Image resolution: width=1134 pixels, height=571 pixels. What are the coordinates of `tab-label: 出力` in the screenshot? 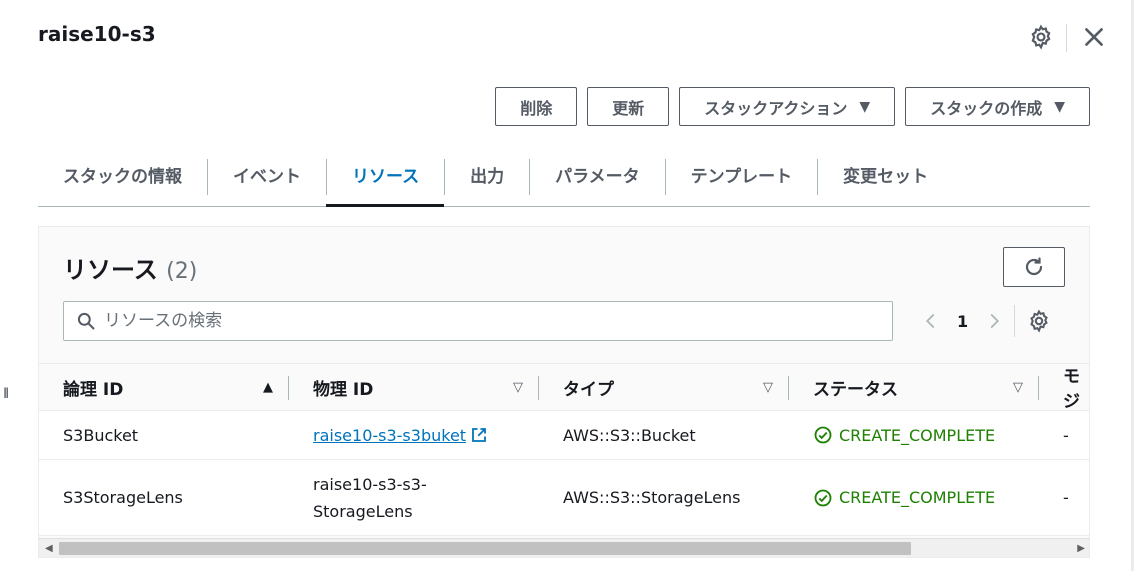 It's located at (486, 177).